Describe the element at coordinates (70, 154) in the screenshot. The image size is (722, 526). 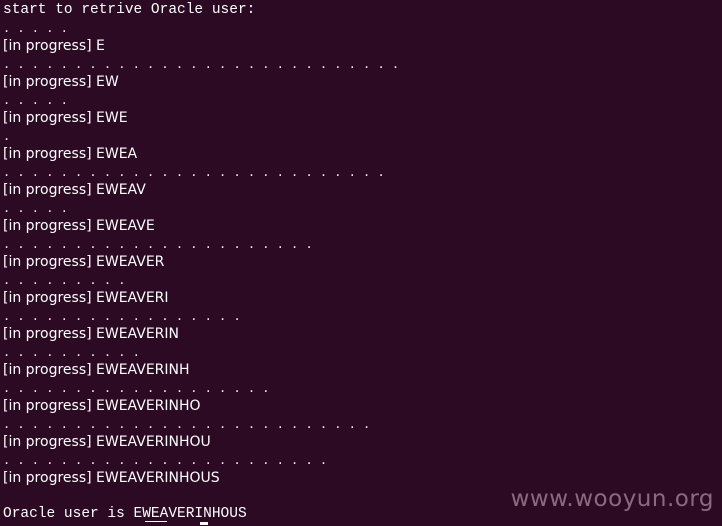
I see `progress-line: [in progress] EWEA` at that location.